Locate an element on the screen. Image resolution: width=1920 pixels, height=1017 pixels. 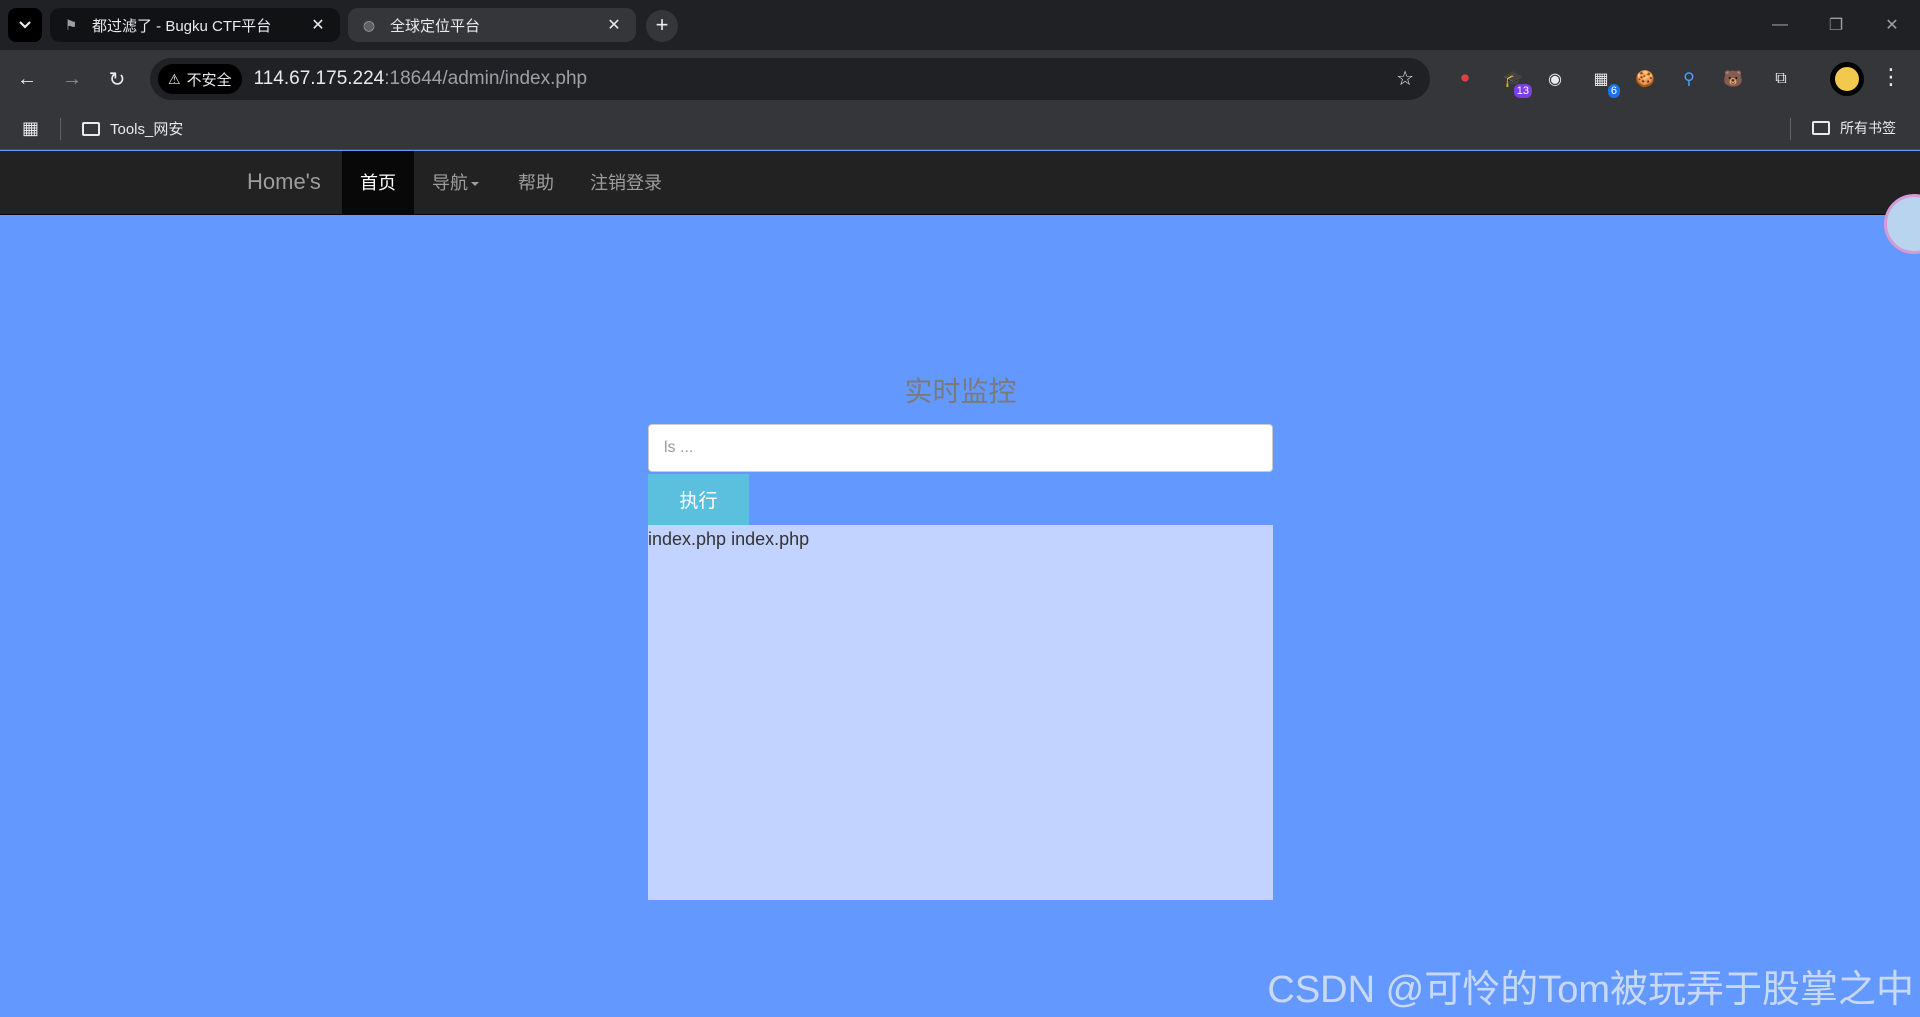
flag-icon: ⚑ is located at coordinates (71, 24).